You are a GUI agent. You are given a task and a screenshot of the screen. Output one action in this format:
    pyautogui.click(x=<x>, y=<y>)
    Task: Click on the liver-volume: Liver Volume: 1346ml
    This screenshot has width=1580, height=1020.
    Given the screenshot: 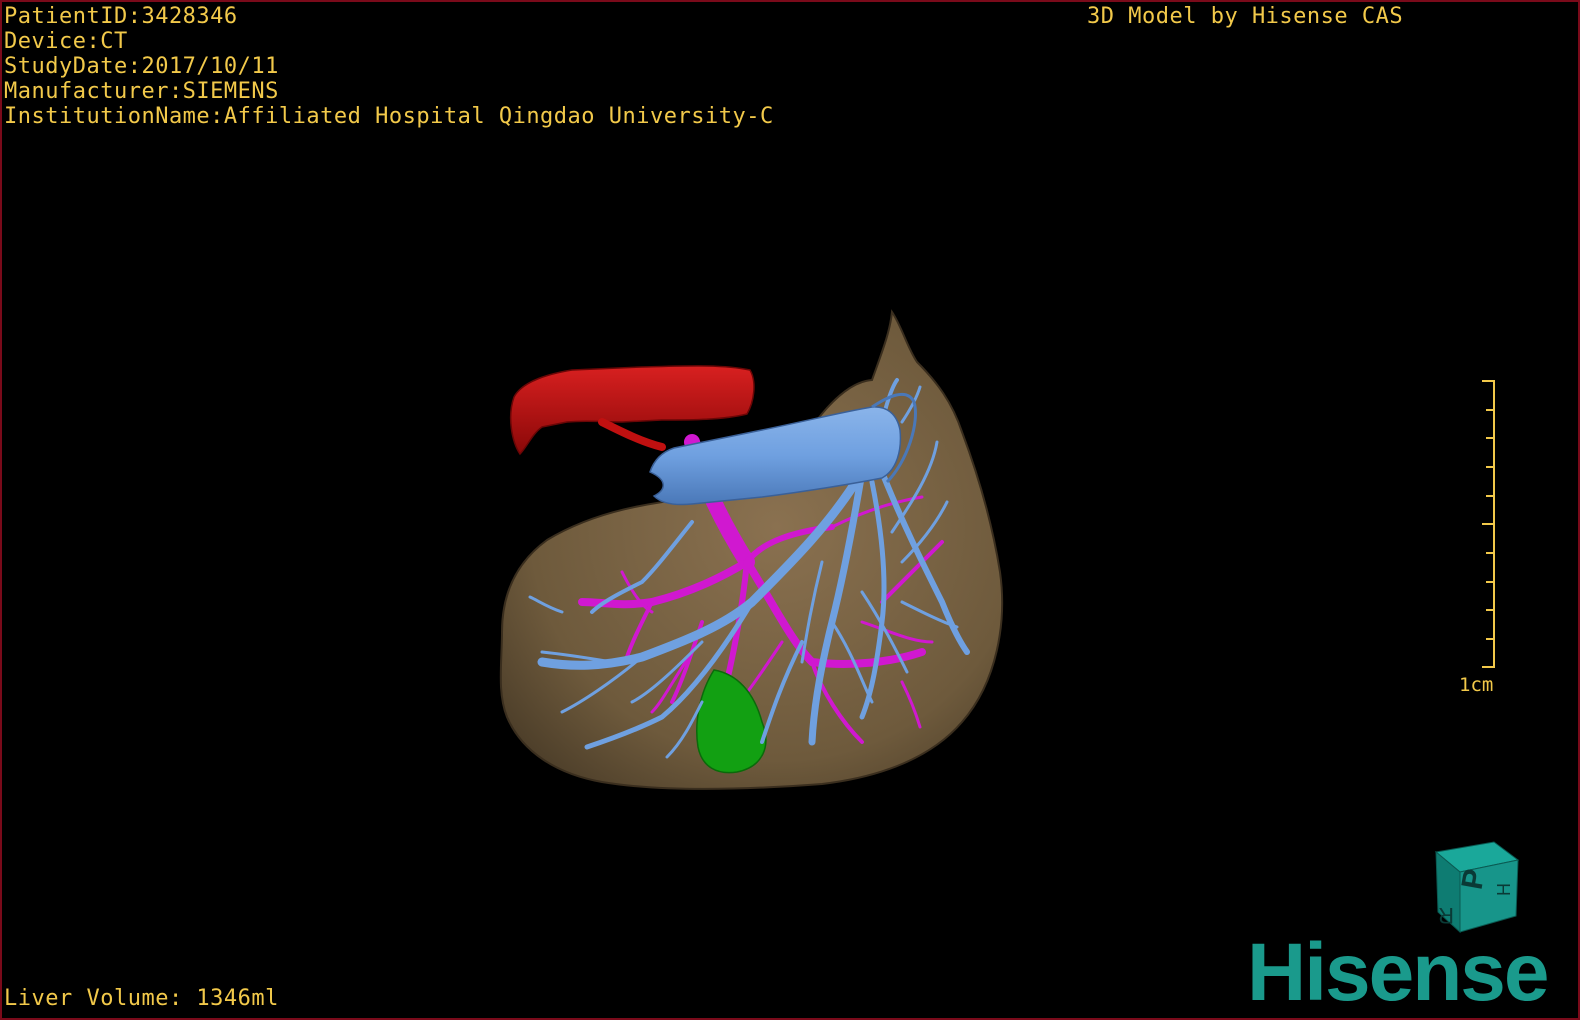 What is the action you would take?
    pyautogui.click(x=141, y=998)
    